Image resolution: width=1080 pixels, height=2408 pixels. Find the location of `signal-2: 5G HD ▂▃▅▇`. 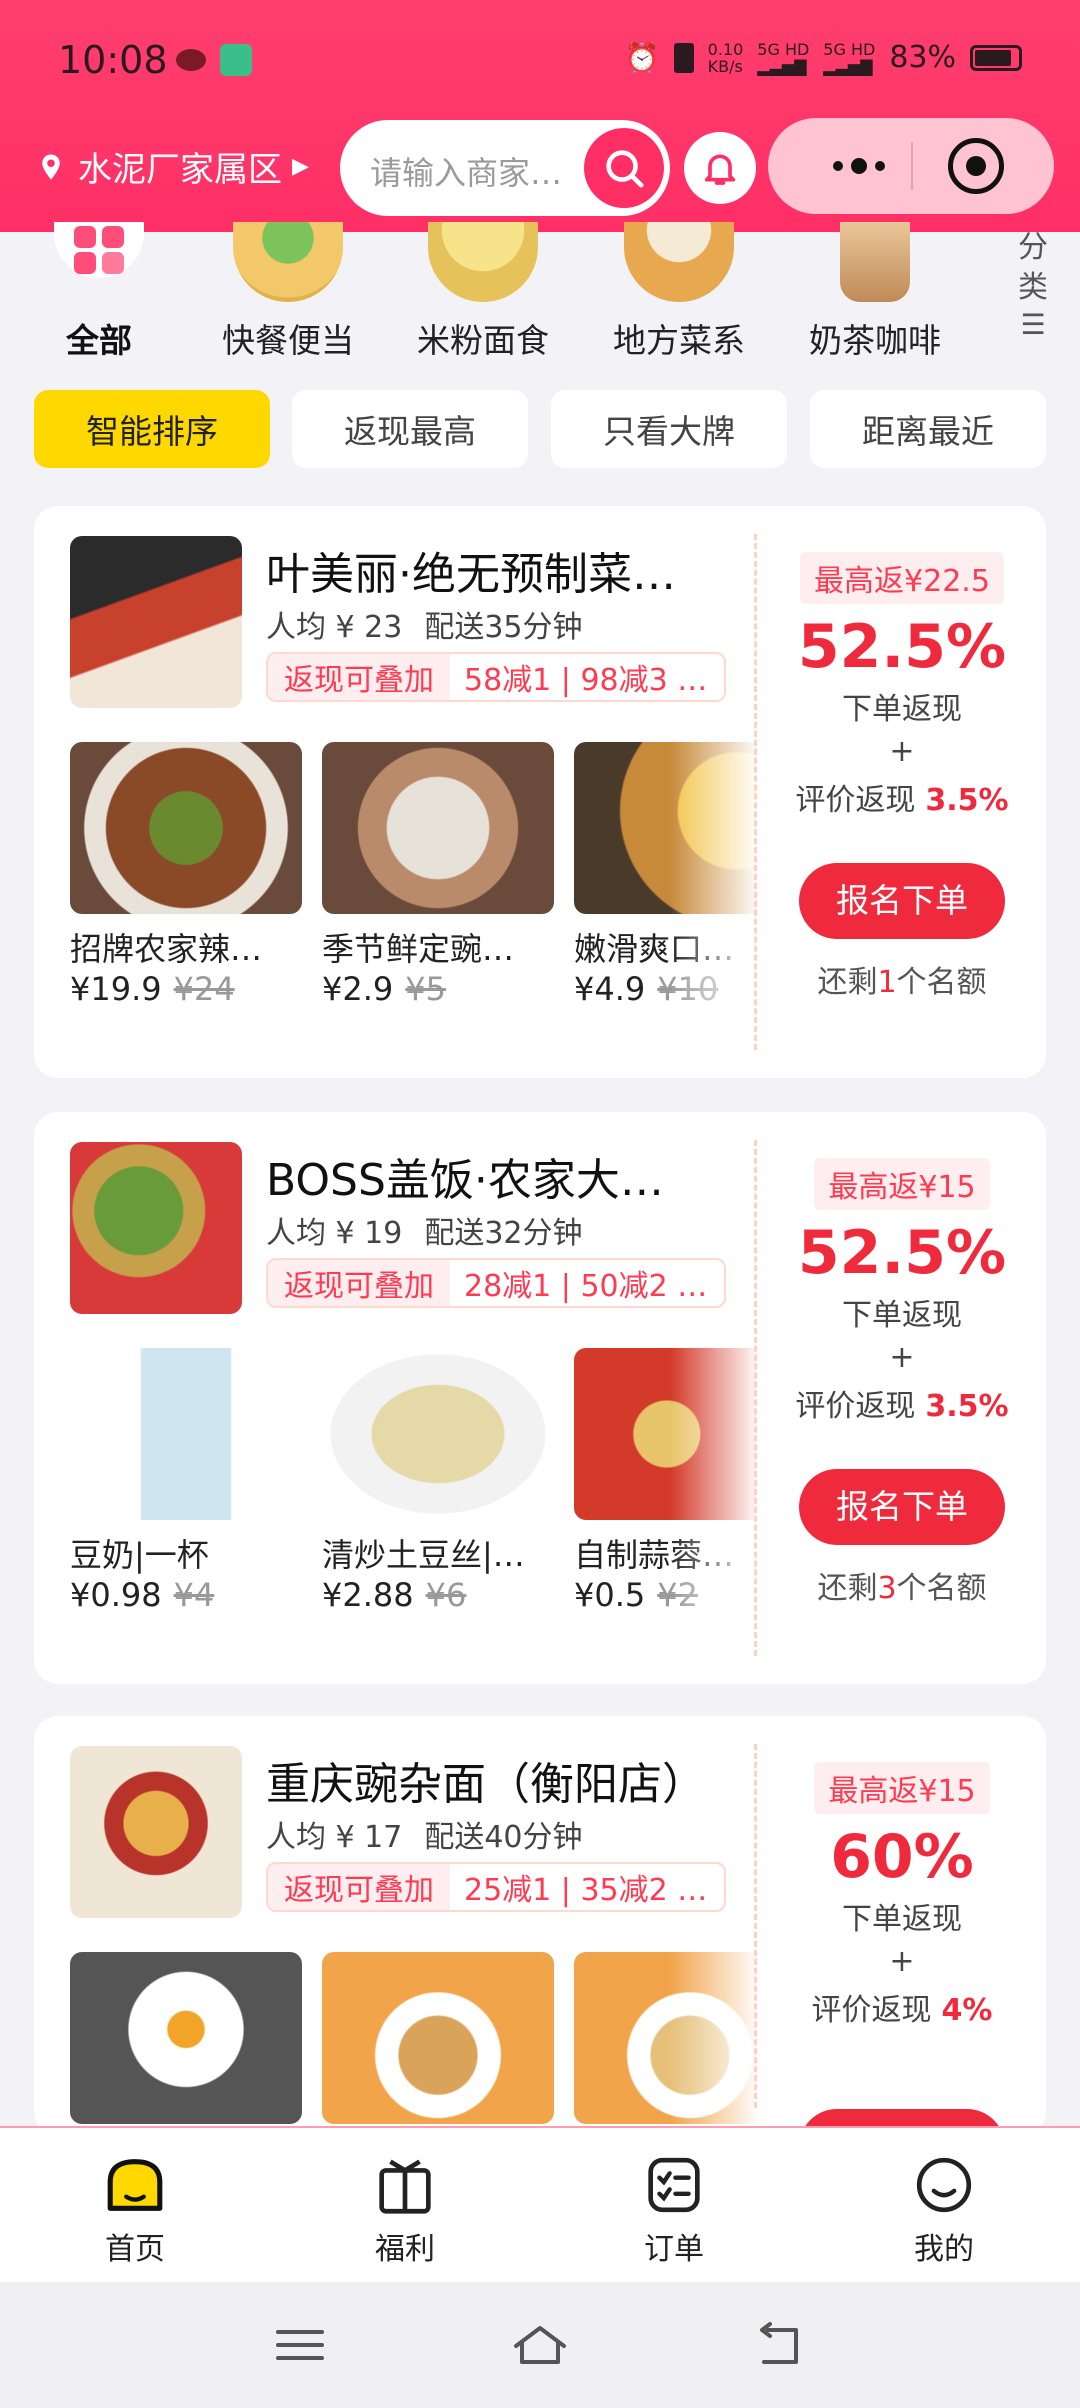

signal-2: 5G HD ▂▃▅▇ is located at coordinates (849, 57).